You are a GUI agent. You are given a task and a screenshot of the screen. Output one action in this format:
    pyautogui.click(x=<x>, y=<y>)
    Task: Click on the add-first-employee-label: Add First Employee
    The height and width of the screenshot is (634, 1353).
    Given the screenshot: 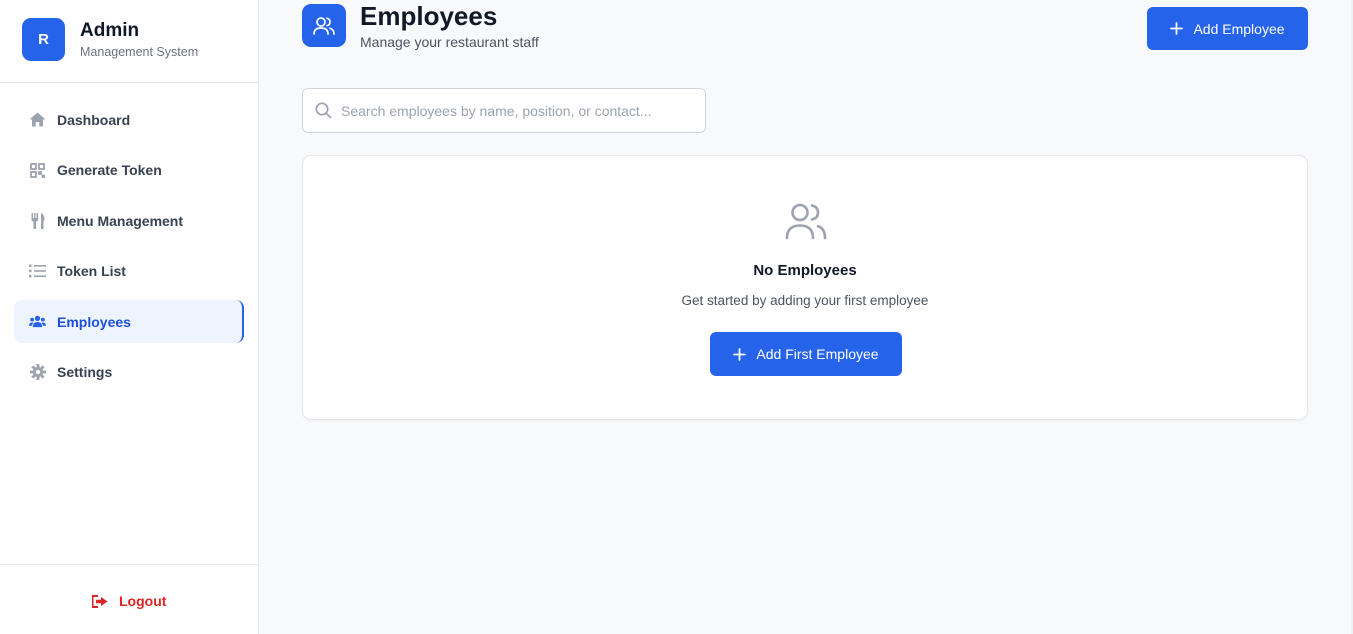 What is the action you would take?
    pyautogui.click(x=817, y=354)
    